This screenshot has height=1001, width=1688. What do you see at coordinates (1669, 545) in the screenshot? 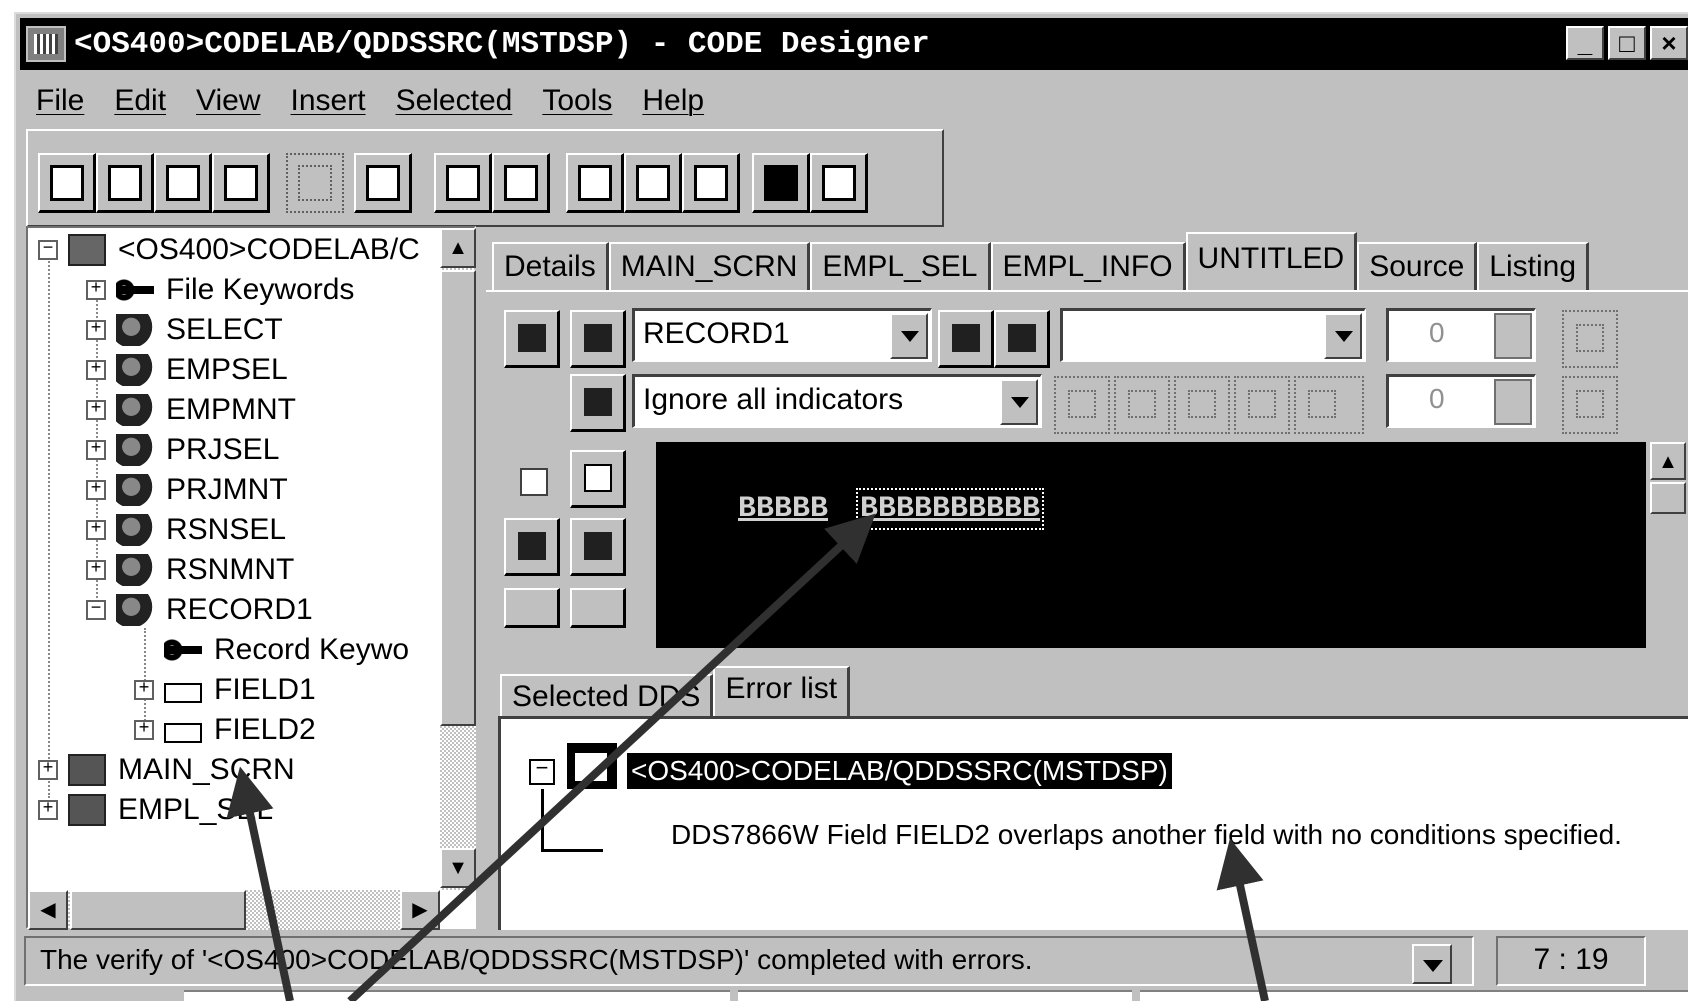
I see `canvas-vertical-scrollbar: ▲` at bounding box center [1669, 545].